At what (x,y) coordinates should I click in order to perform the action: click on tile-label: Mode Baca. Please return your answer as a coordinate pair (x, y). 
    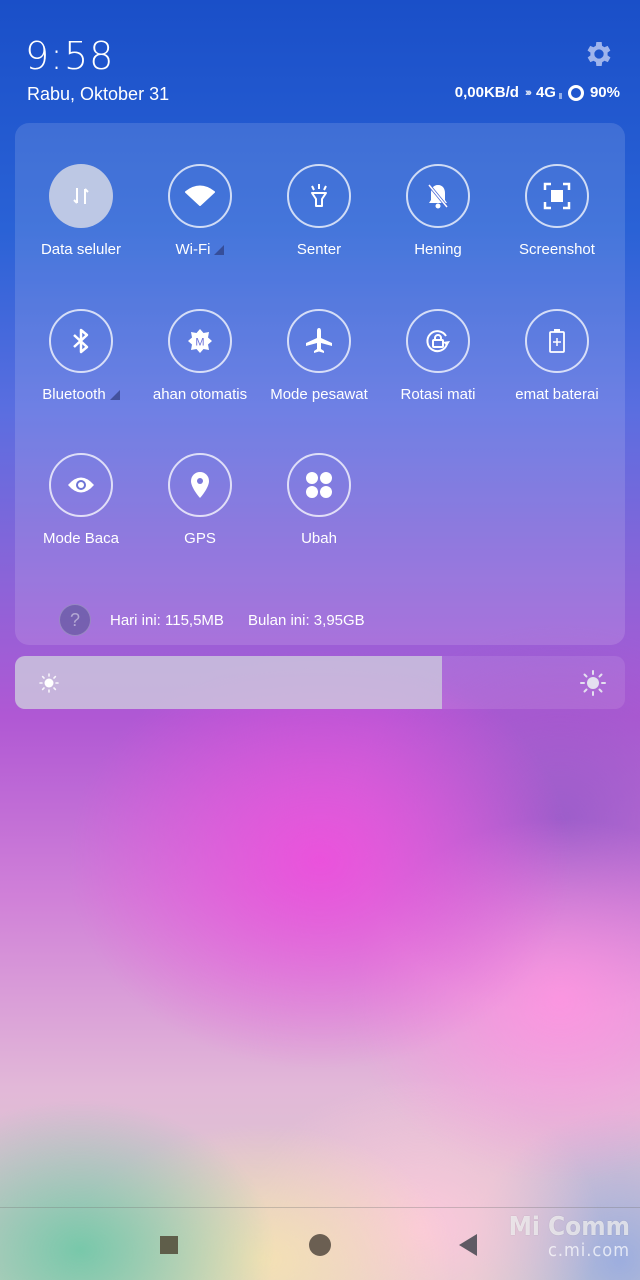
    Looking at the image, I should click on (81, 538).